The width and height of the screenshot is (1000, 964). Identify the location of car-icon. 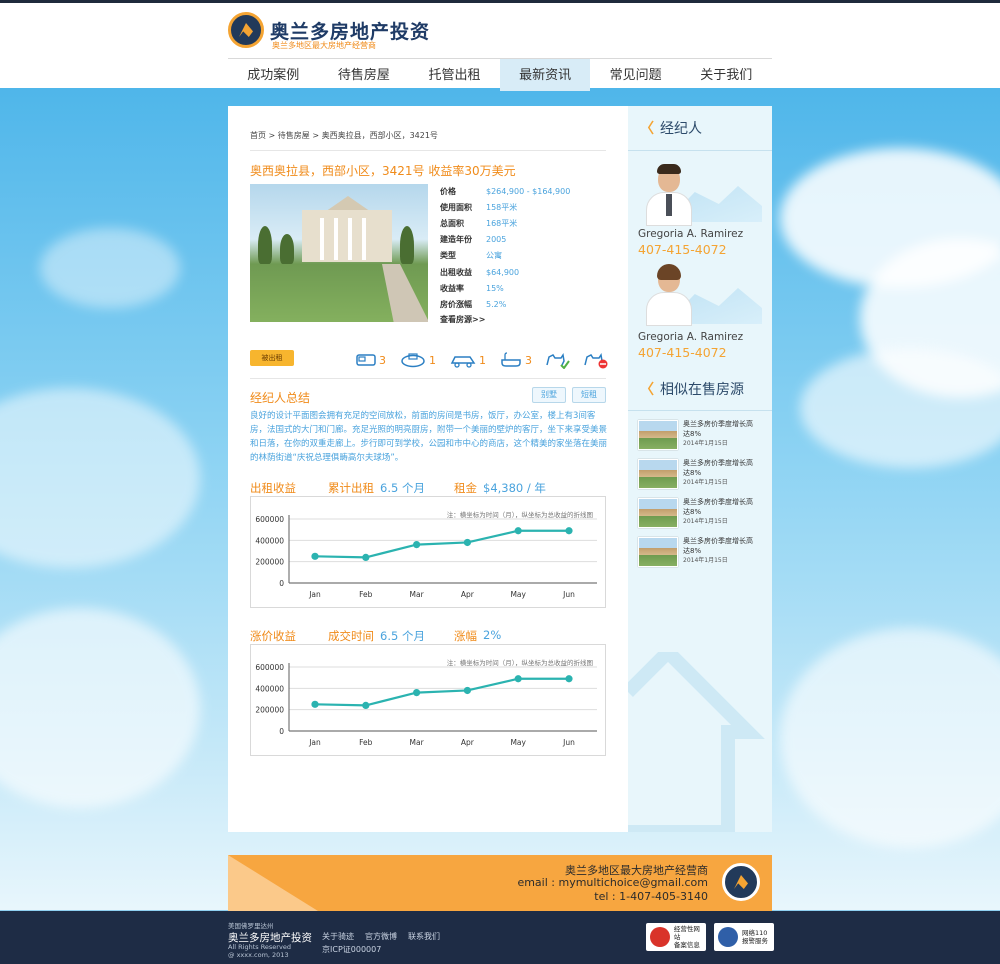
(463, 362).